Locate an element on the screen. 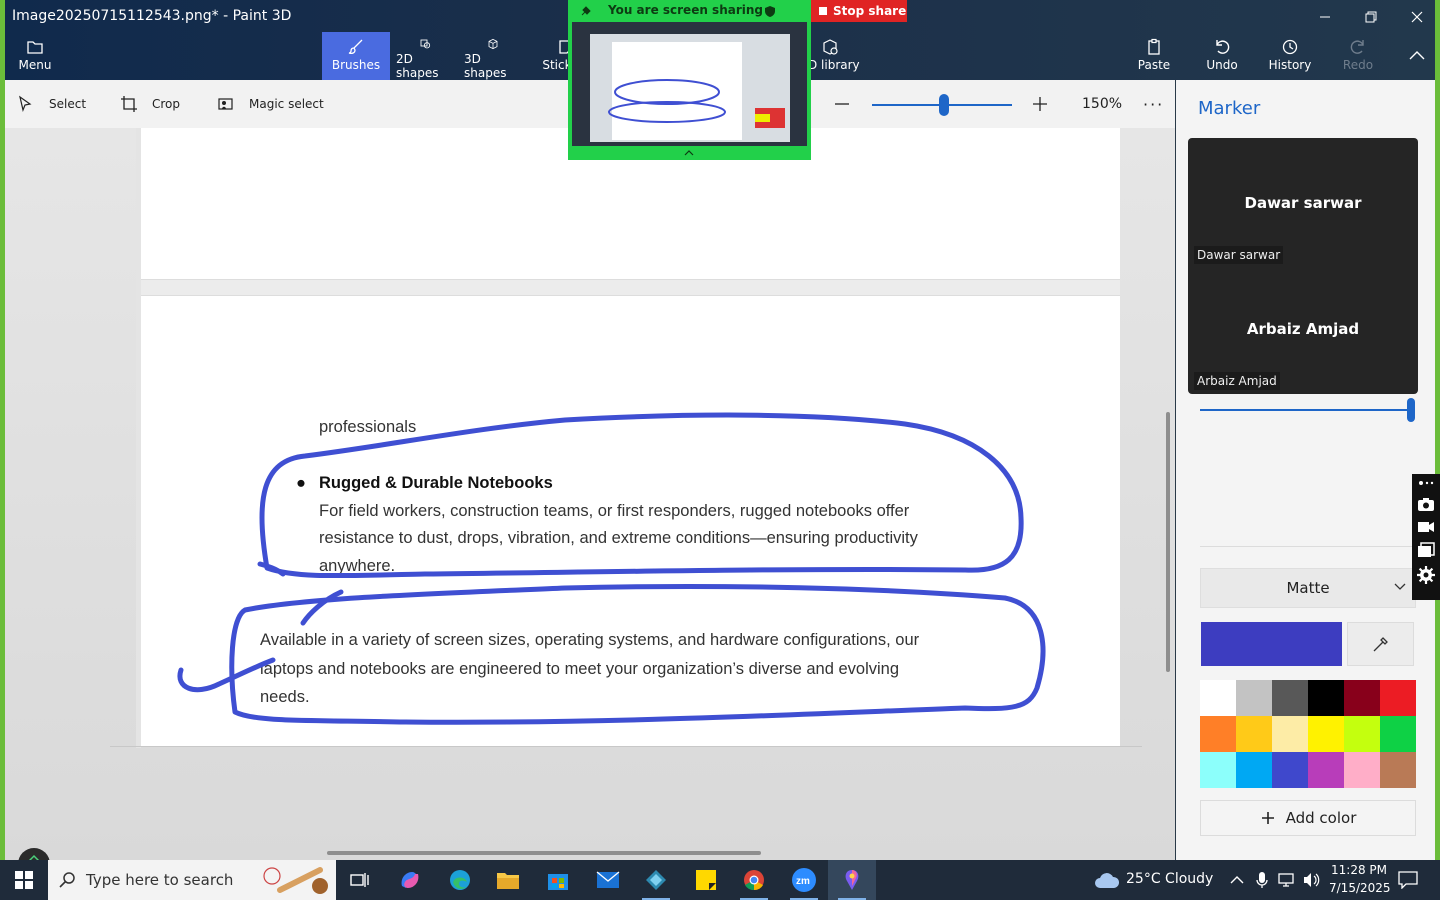  copilot-app is located at coordinates (410, 880).